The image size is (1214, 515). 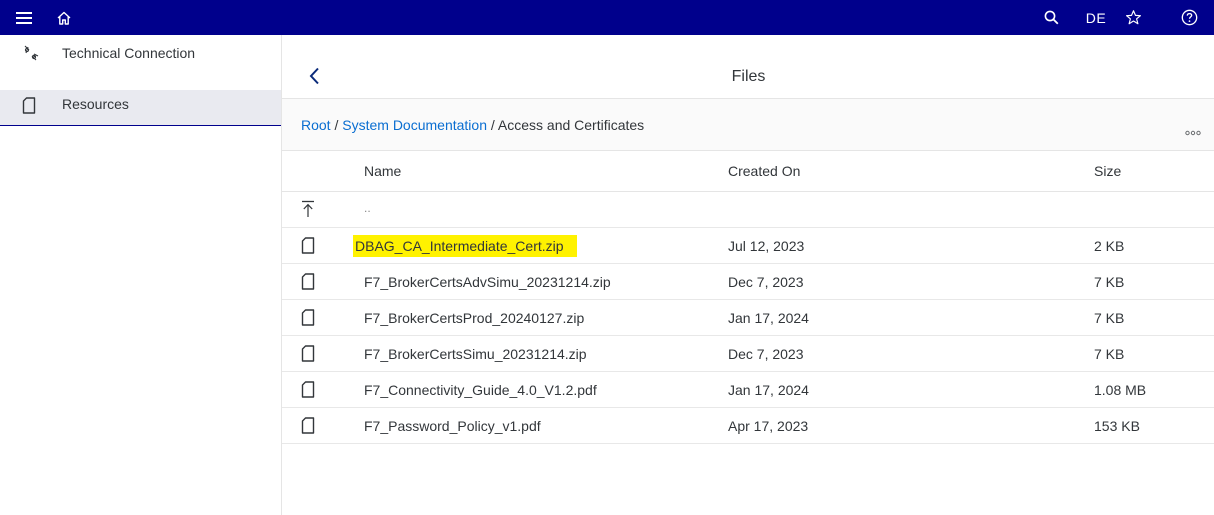 I want to click on file-size: 153 KB, so click(x=1117, y=426).